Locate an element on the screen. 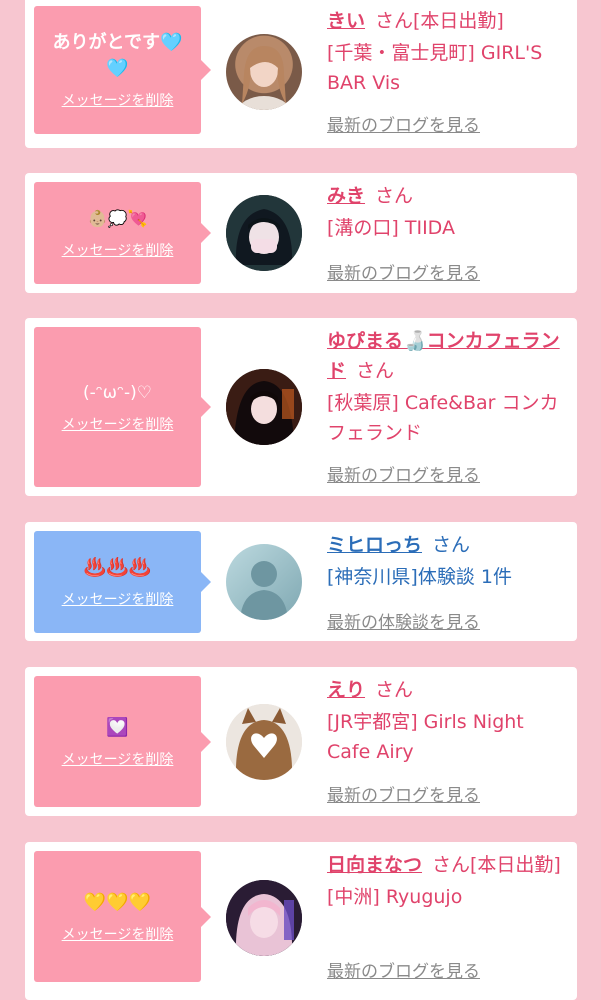 The image size is (601, 1000). shop-name: [千葉・富士見町] GIRL'S BAR Vis is located at coordinates (435, 68).